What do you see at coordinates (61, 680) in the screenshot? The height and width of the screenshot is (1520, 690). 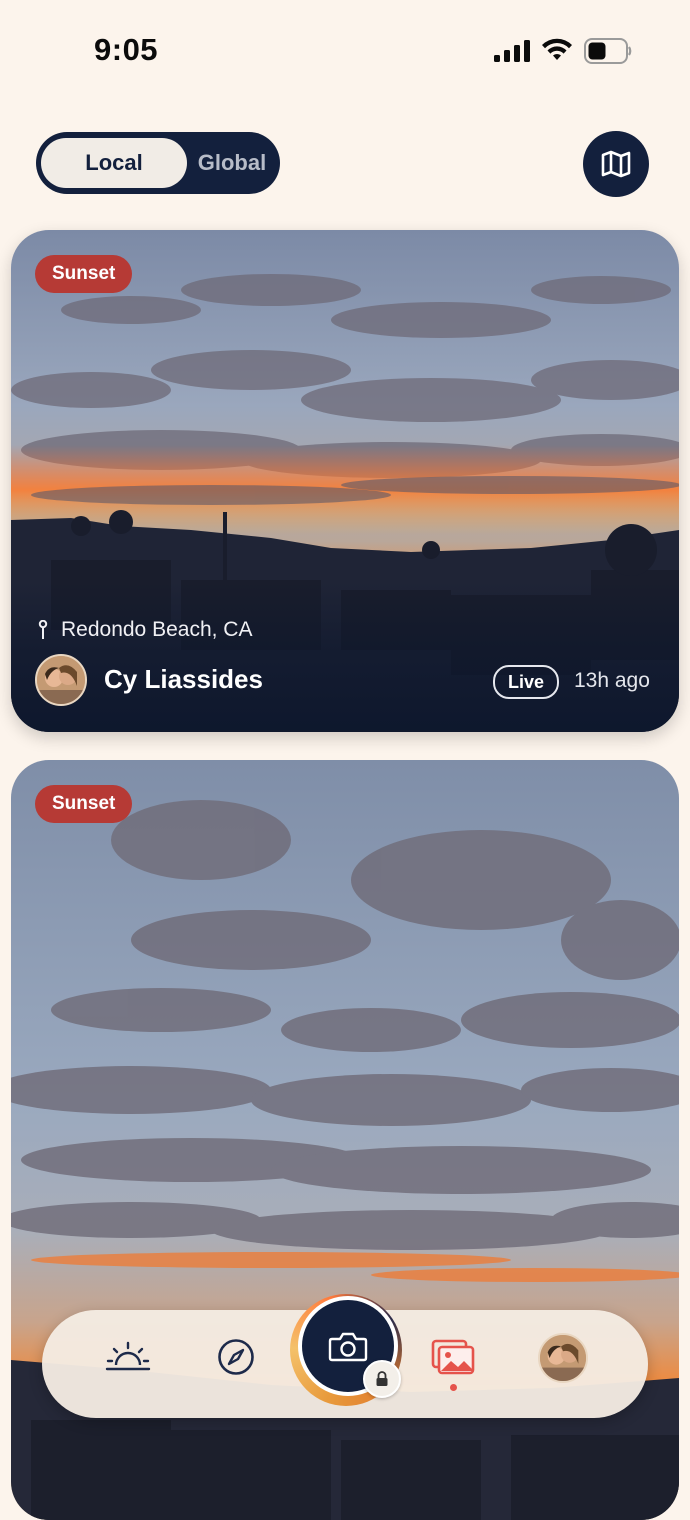 I see `user-avatar` at bounding box center [61, 680].